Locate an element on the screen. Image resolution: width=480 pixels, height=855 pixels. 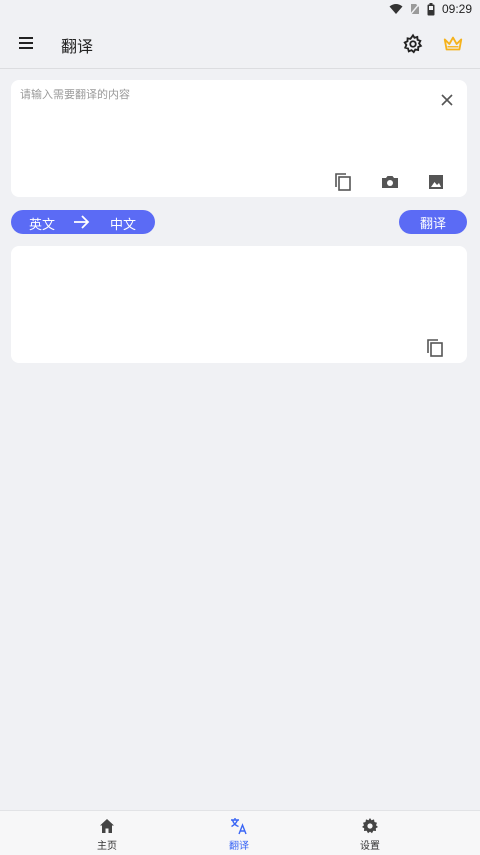
translate-button: 翻译 is located at coordinates (433, 222).